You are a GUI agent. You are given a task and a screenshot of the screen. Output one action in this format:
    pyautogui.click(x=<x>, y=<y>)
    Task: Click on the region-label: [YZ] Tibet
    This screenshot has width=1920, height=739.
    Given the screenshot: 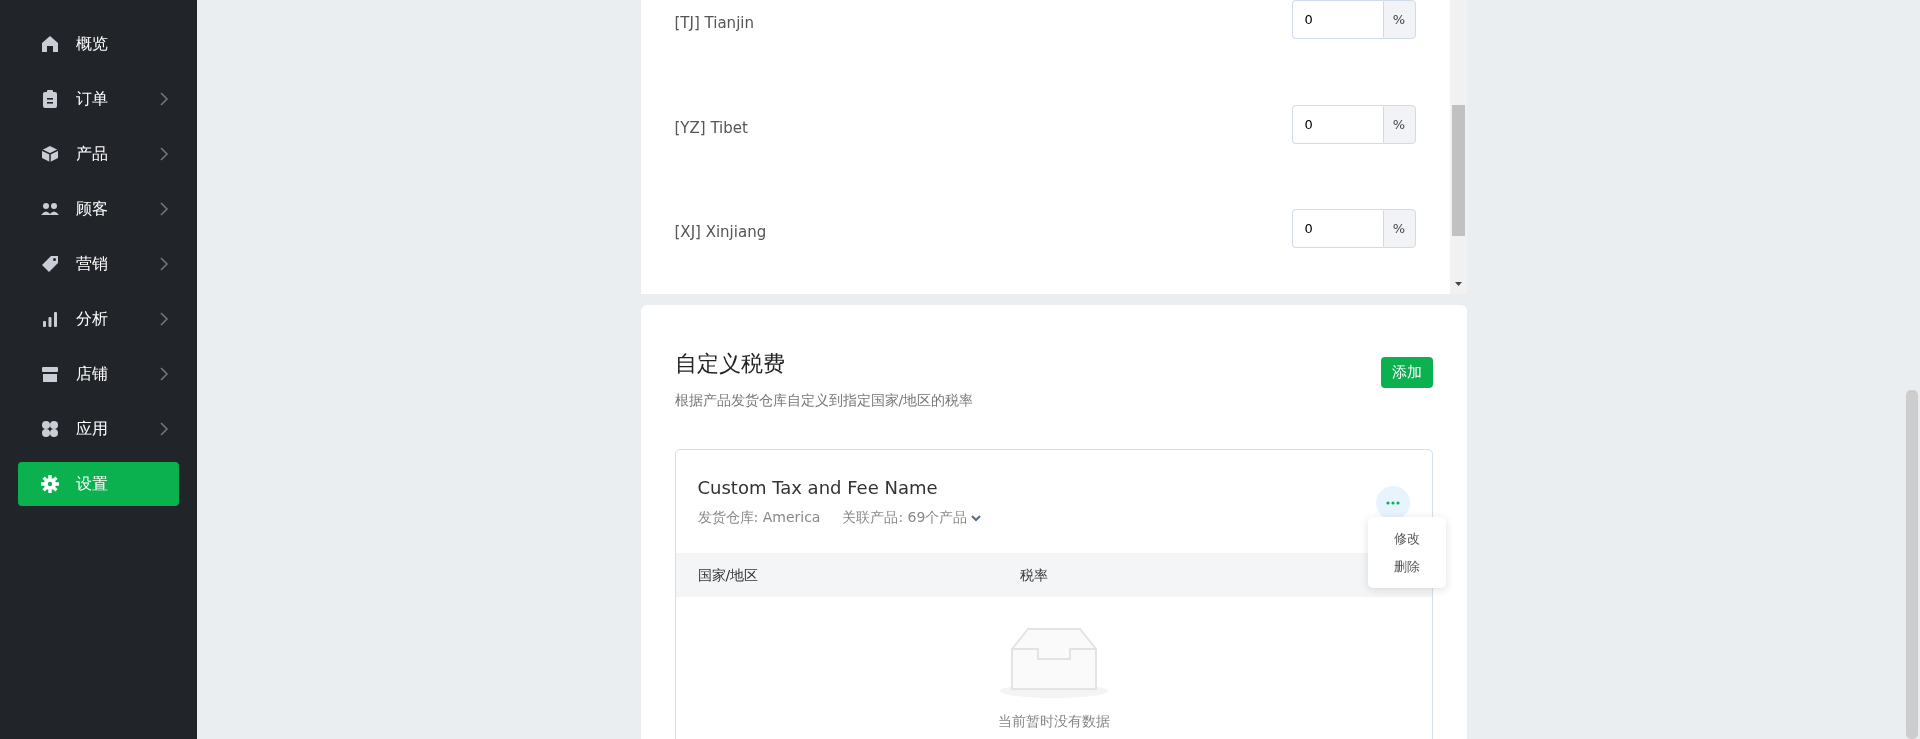 What is the action you would take?
    pyautogui.click(x=711, y=128)
    